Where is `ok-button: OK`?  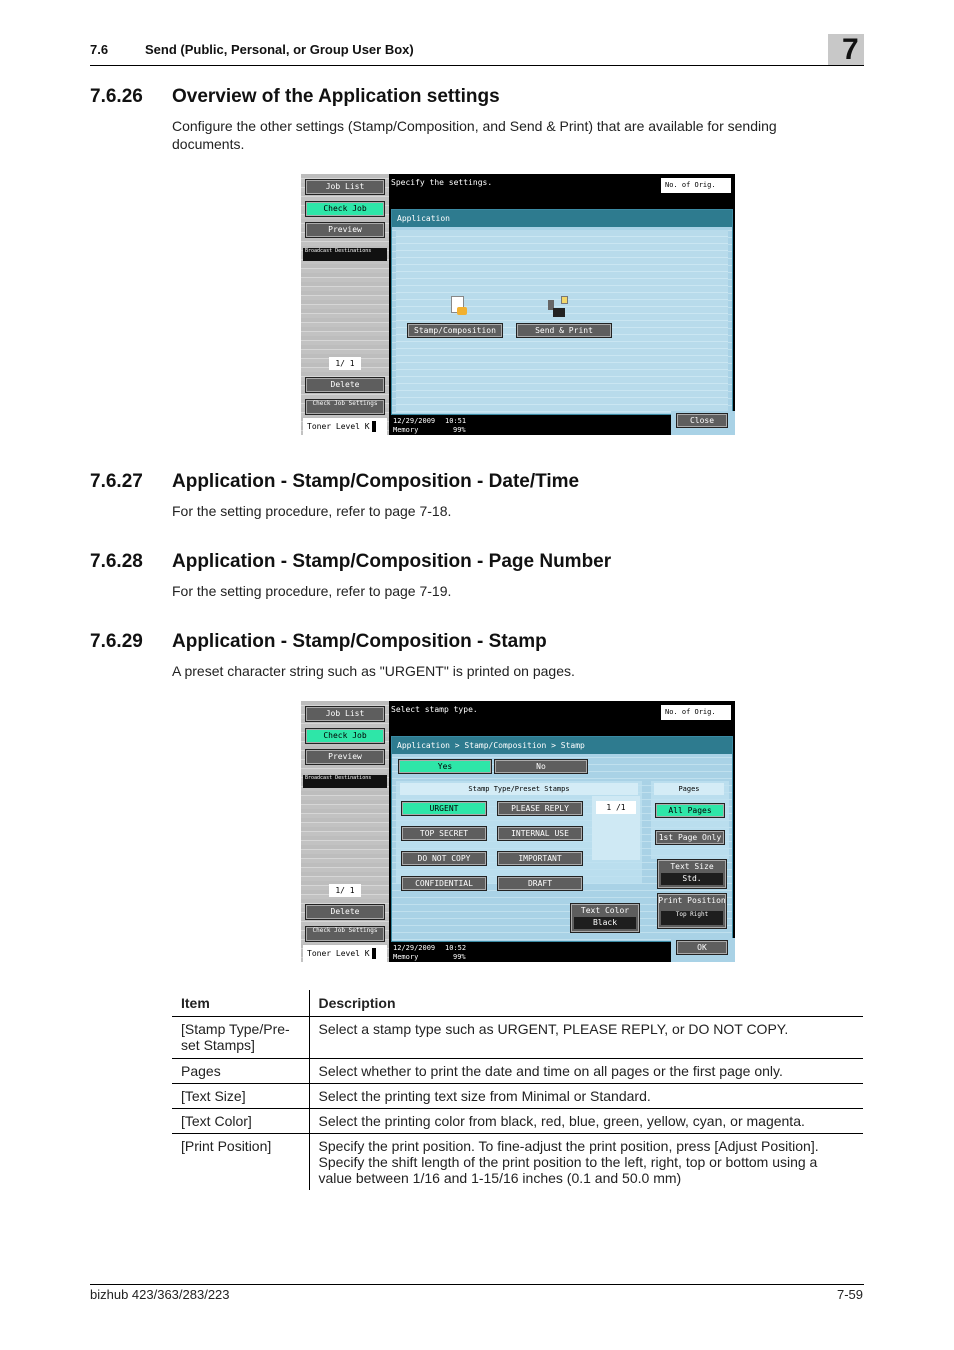 ok-button: OK is located at coordinates (702, 947).